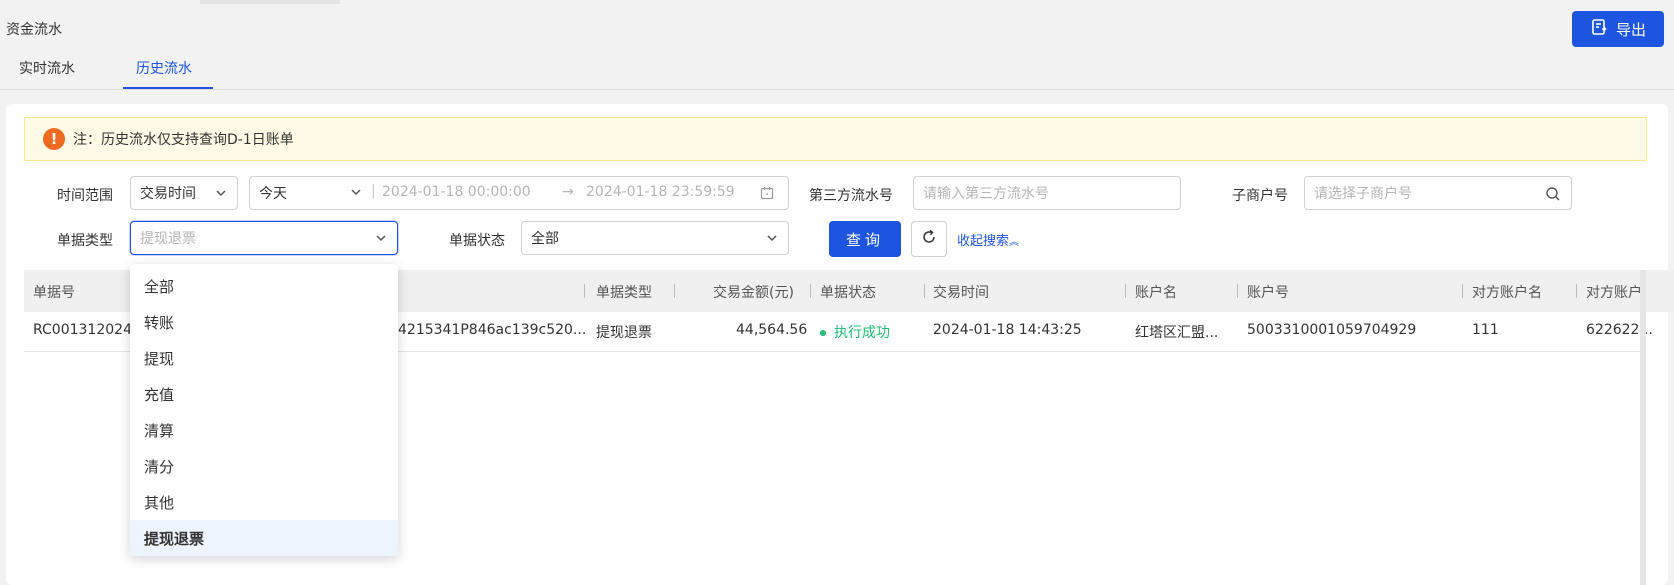 This screenshot has width=1674, height=585. Describe the element at coordinates (477, 241) in the screenshot. I see `doc-status-label: 单据状态` at that location.